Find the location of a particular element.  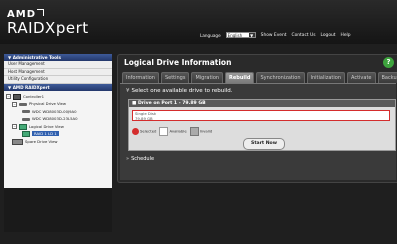

available-swatch-icon is located at coordinates (164, 131).